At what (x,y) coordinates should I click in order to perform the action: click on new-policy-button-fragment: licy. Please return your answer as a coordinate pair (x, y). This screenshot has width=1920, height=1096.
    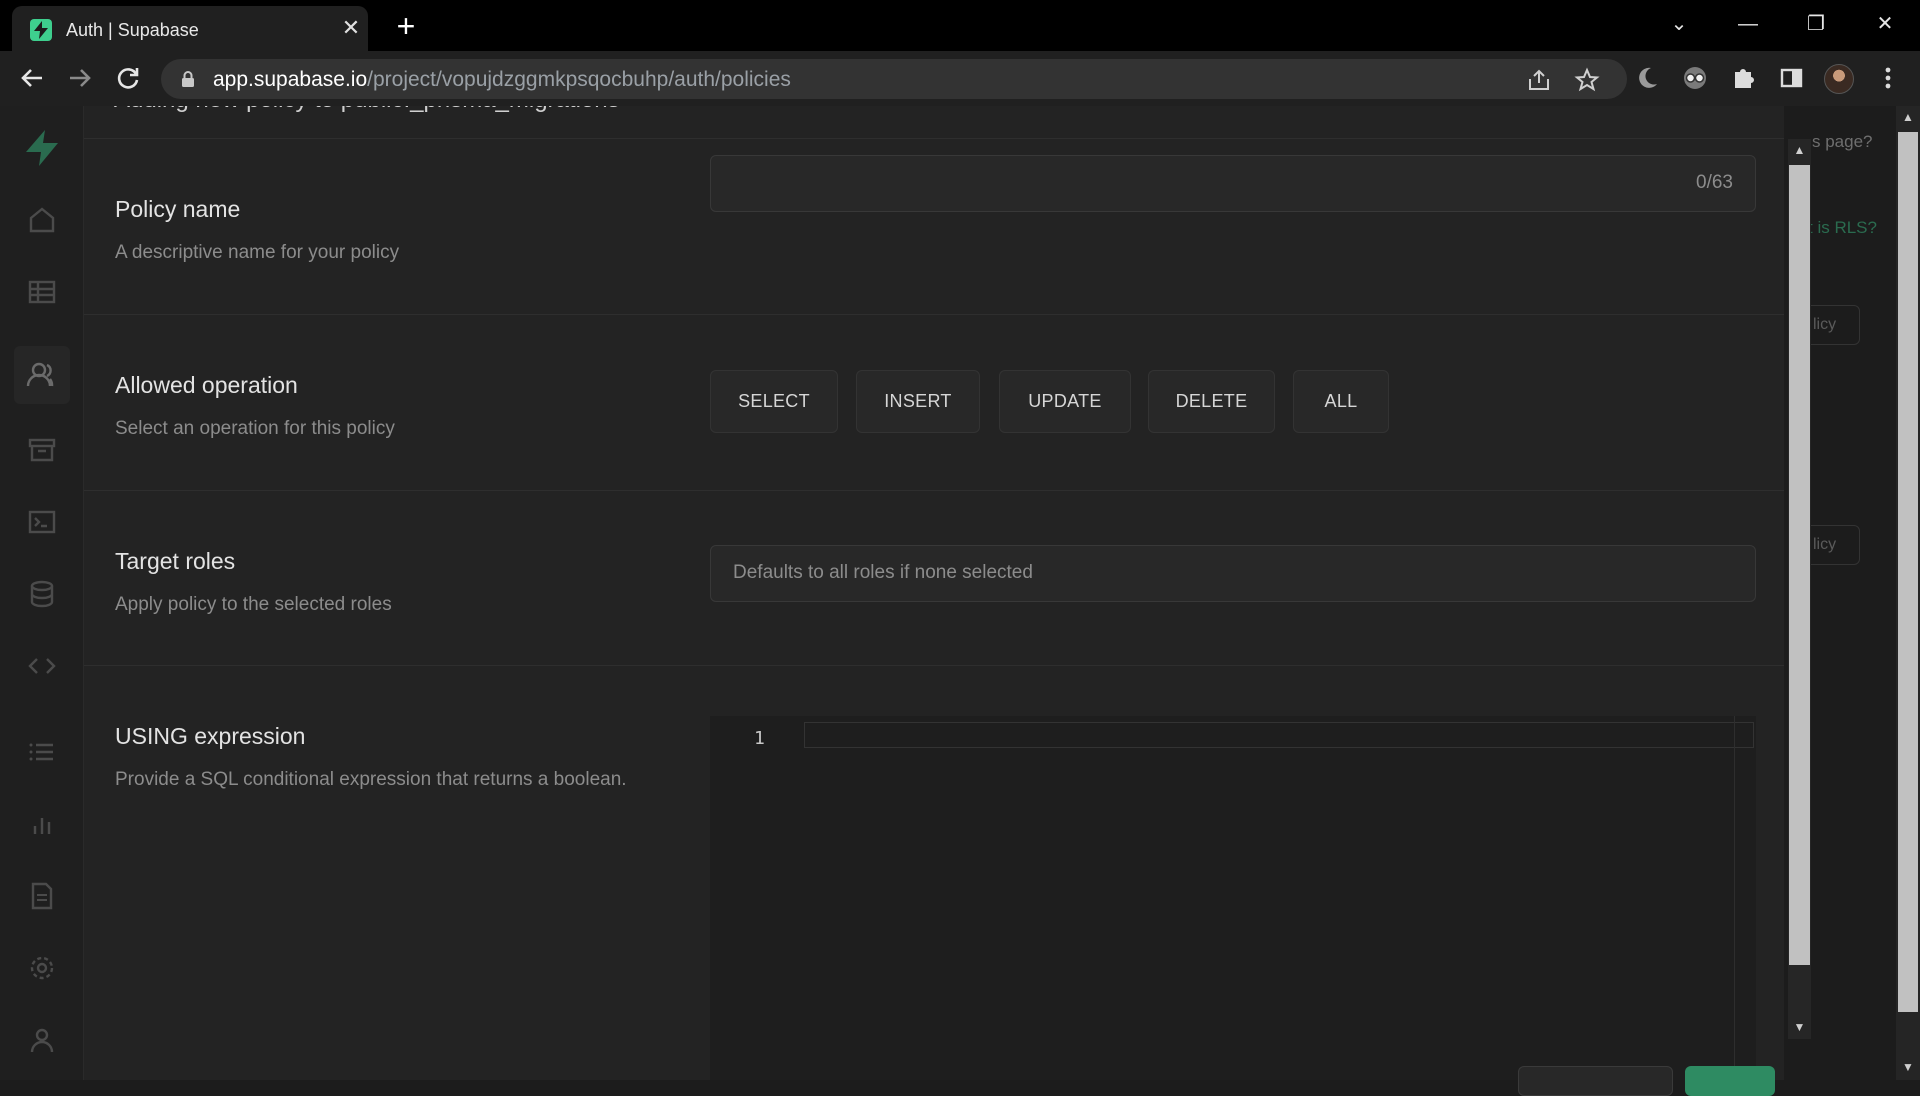
    Looking at the image, I should click on (1832, 325).